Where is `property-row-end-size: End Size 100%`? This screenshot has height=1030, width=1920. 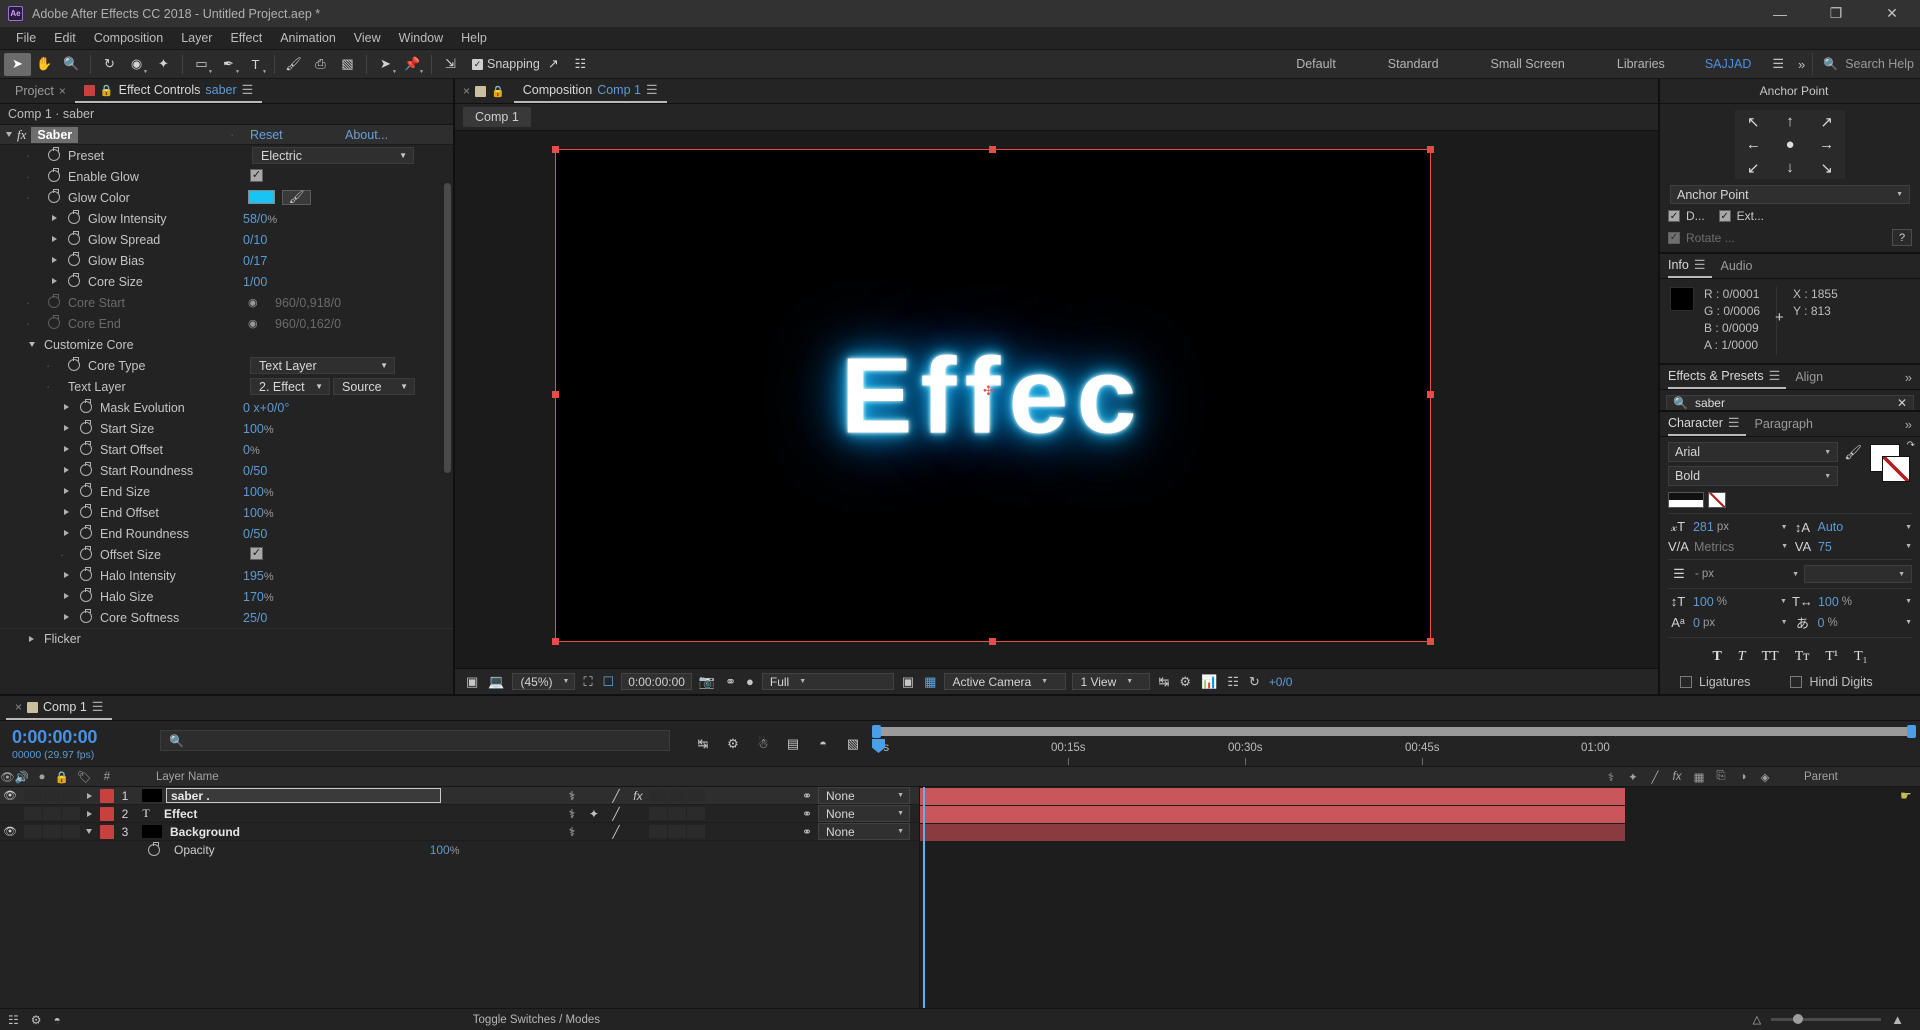
property-row-end-size: End Size 100% is located at coordinates (226, 491).